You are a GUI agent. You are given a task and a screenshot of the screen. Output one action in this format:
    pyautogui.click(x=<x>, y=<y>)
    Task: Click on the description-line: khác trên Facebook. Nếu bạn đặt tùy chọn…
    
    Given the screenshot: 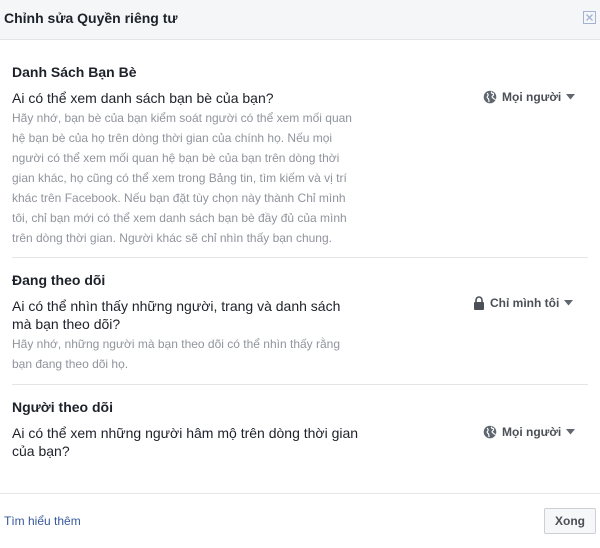 What is the action you would take?
    pyautogui.click(x=179, y=198)
    